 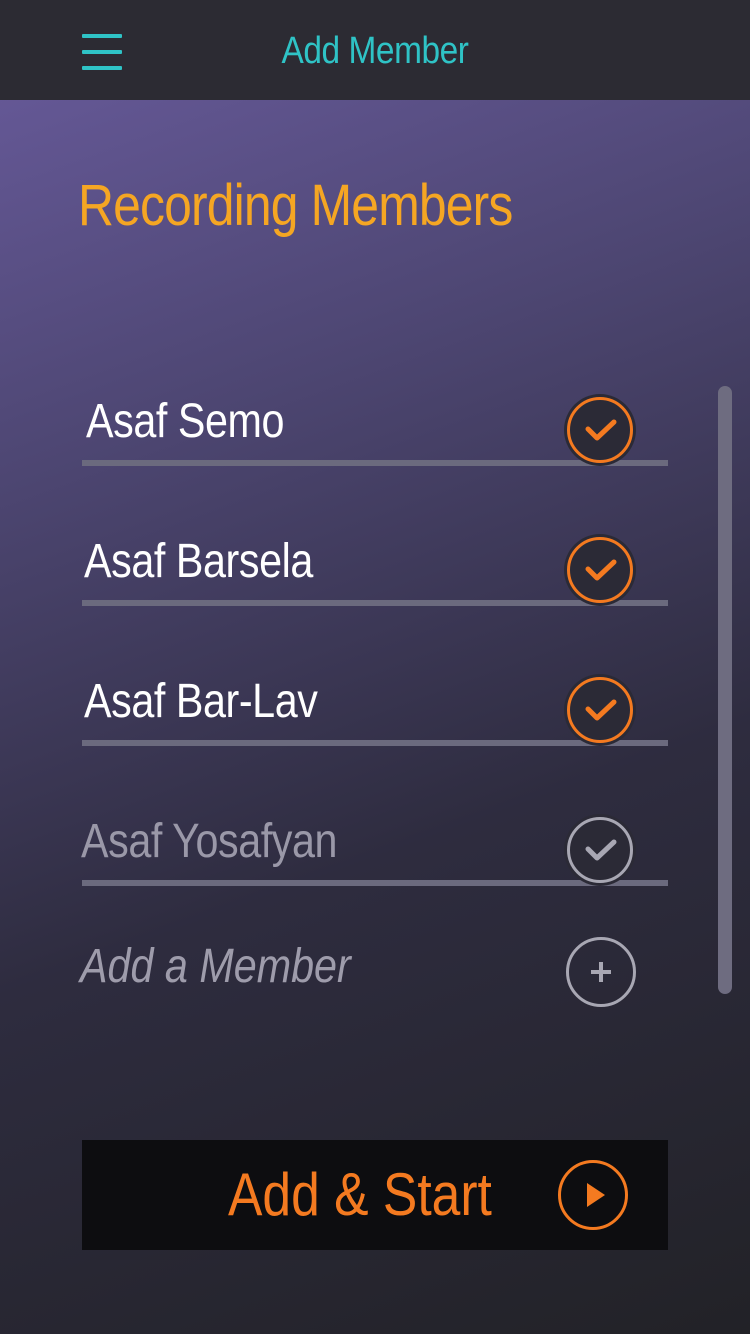 What do you see at coordinates (374, 850) in the screenshot?
I see `member-row: Asaf Yosafyan` at bounding box center [374, 850].